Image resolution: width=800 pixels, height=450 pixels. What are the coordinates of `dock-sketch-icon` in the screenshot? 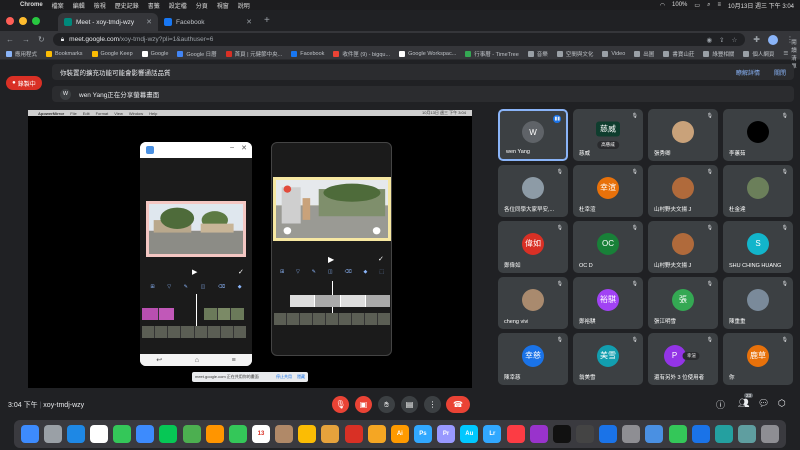 It's located at (376, 434).